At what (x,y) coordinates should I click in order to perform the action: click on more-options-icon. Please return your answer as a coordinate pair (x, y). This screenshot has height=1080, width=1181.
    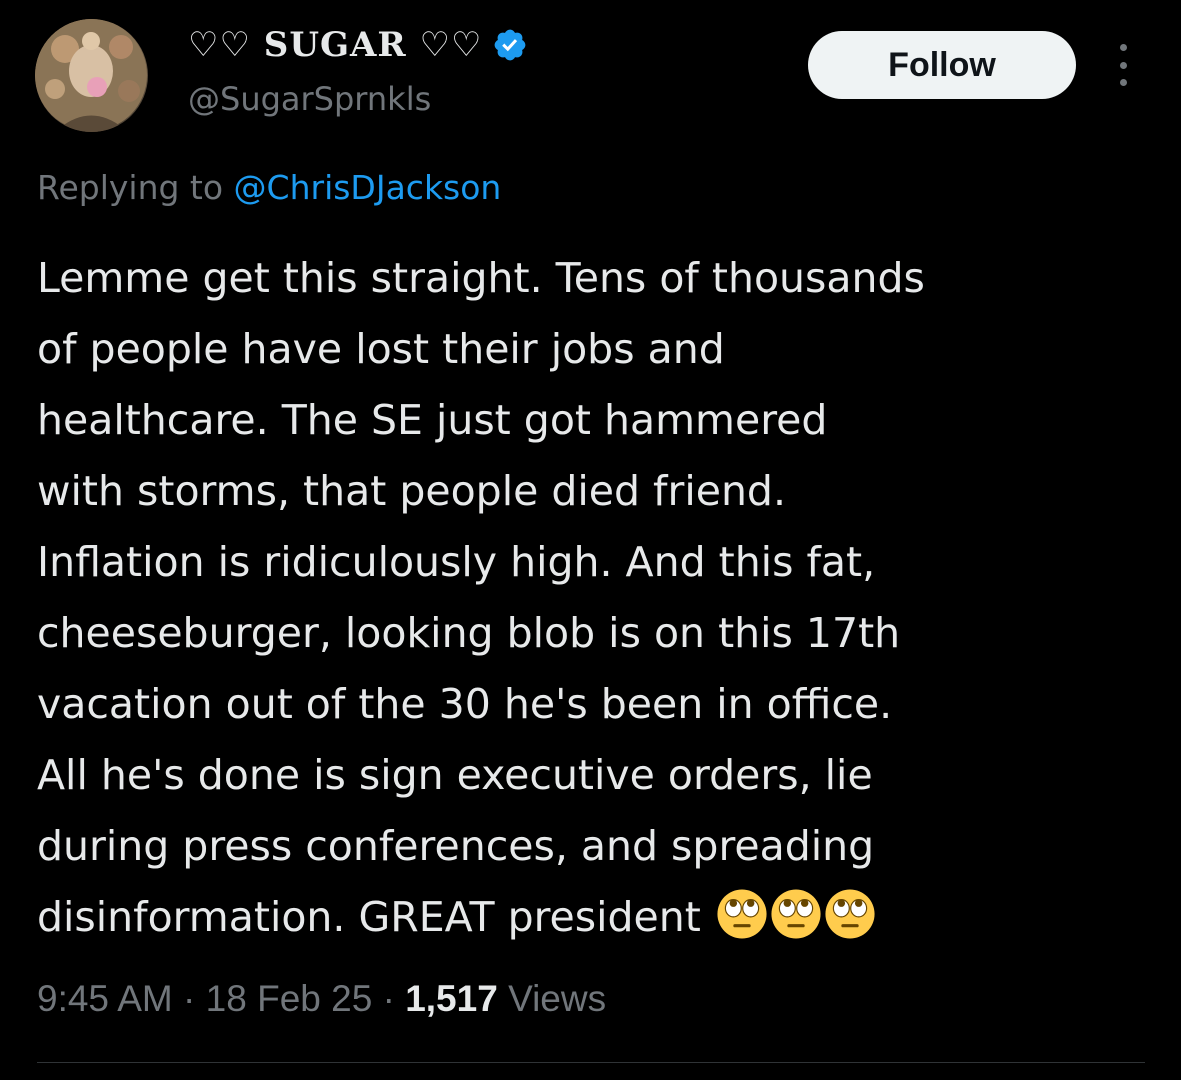
    Looking at the image, I should click on (1123, 65).